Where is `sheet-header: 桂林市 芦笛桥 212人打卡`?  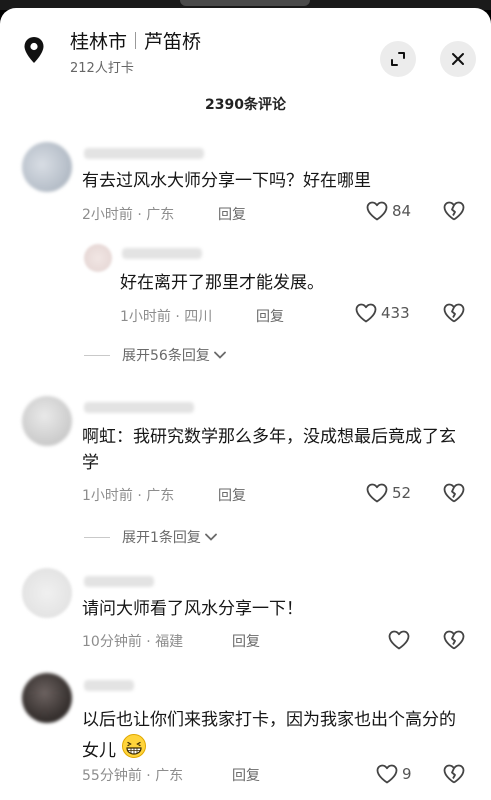
sheet-header: 桂林市 芦笛桥 212人打卡 is located at coordinates (245, 48).